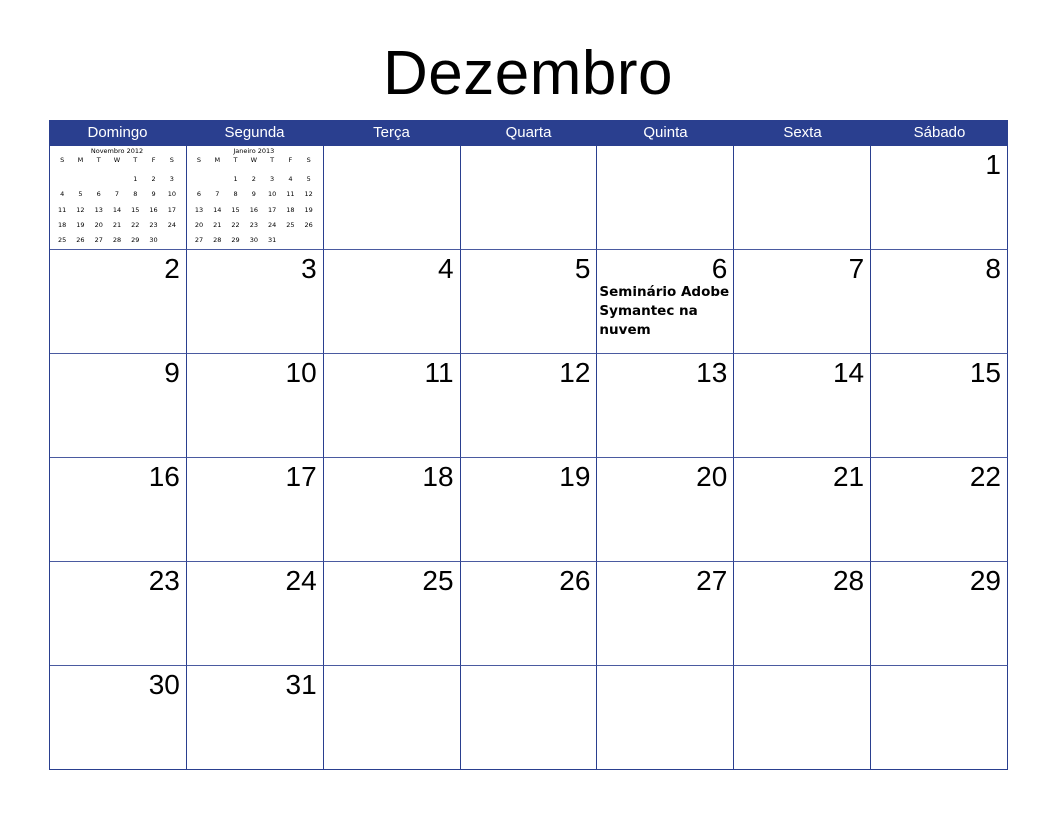  What do you see at coordinates (939, 301) in the screenshot?
I see `day-cell-8: 8` at bounding box center [939, 301].